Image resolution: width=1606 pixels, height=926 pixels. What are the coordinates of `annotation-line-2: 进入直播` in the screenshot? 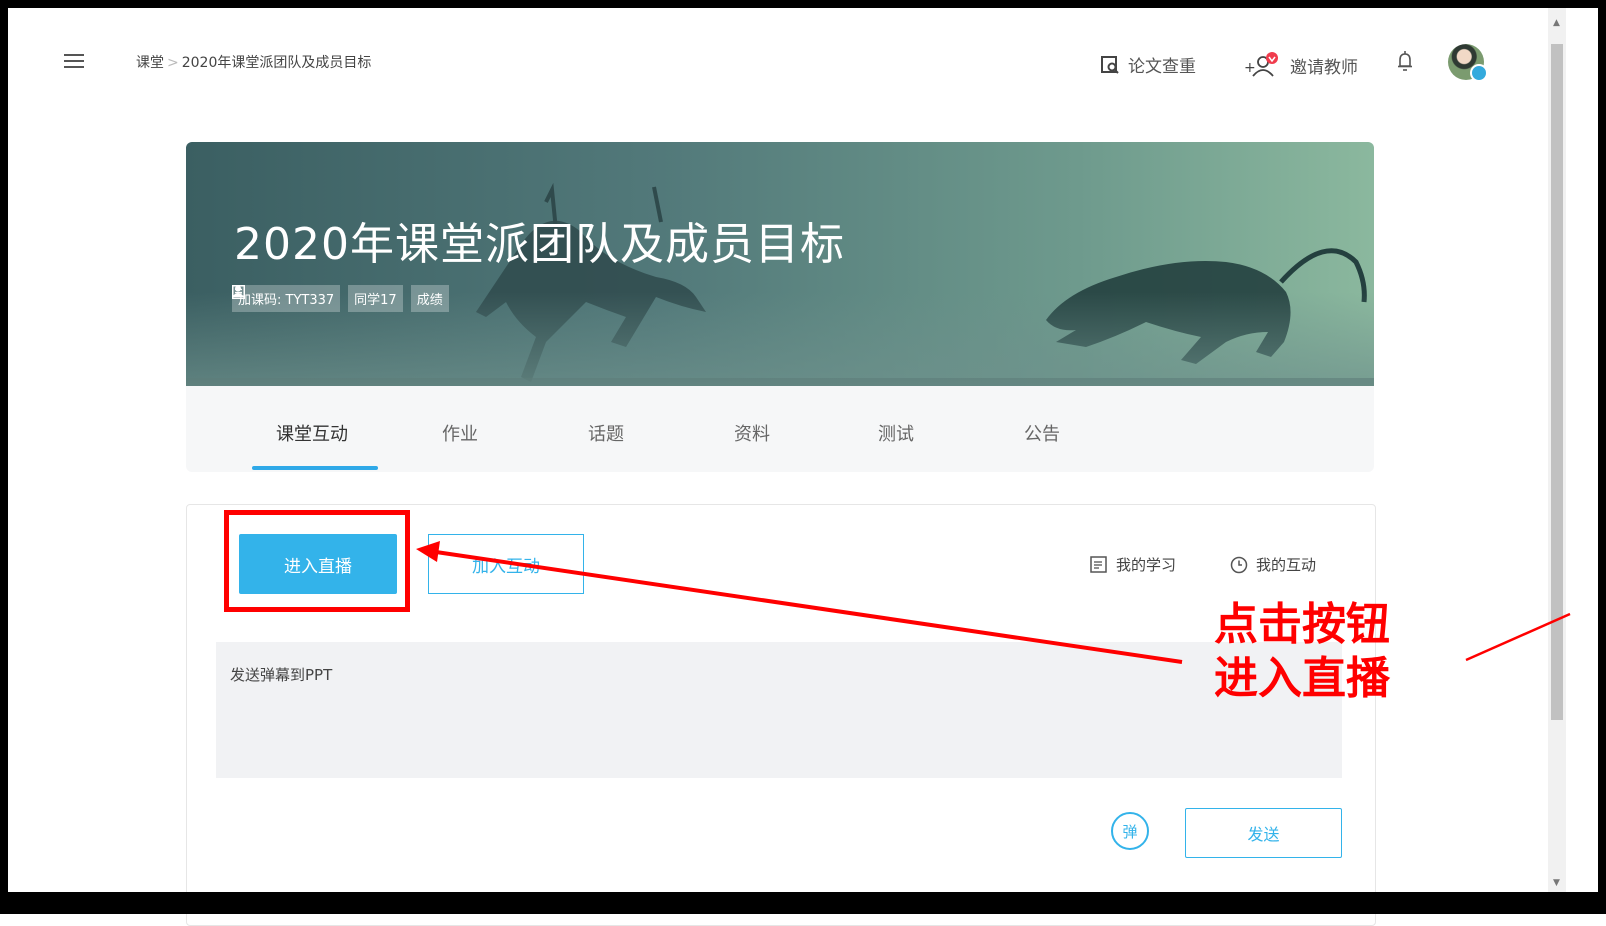 It's located at (1302, 678).